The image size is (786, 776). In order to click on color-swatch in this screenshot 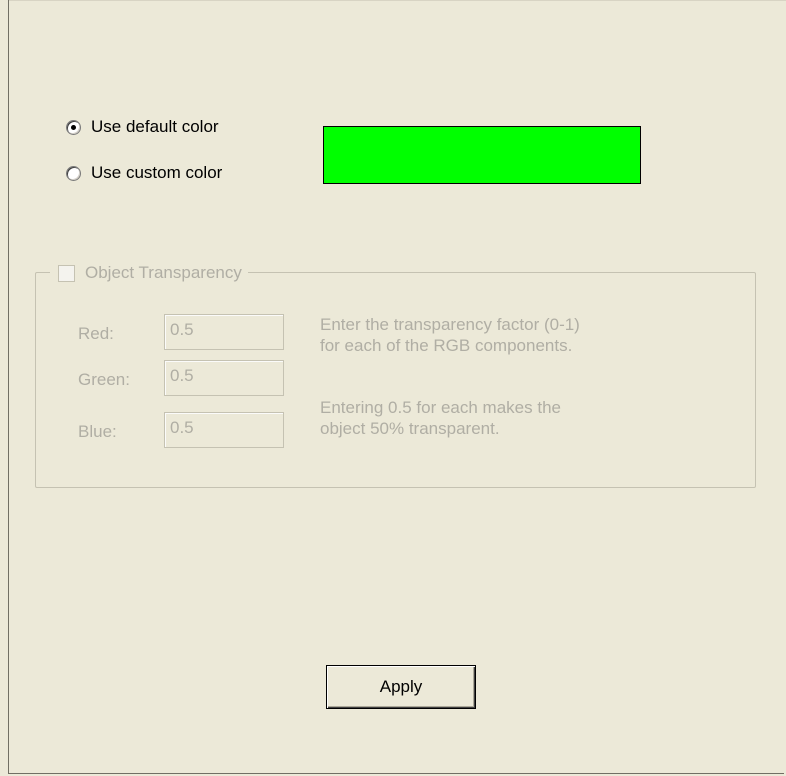, I will do `click(482, 155)`.